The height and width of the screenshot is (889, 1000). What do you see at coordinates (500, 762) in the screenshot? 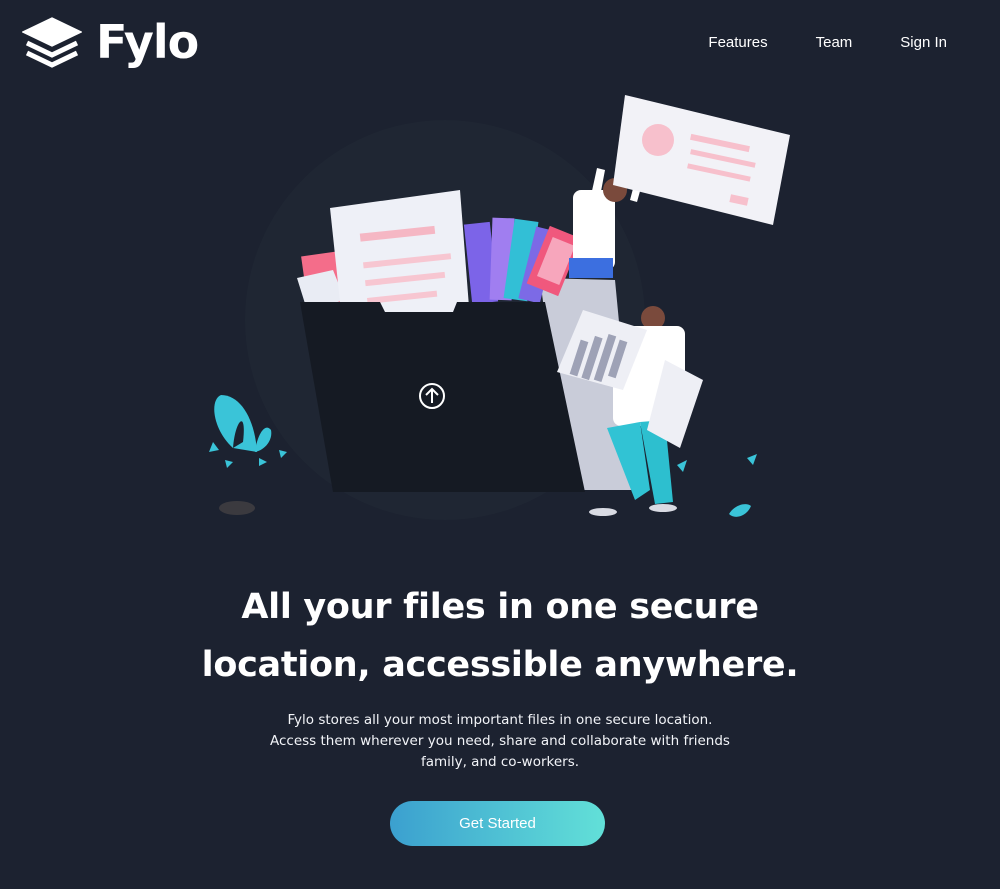
I see `description-line-3: family, and co-workers.` at bounding box center [500, 762].